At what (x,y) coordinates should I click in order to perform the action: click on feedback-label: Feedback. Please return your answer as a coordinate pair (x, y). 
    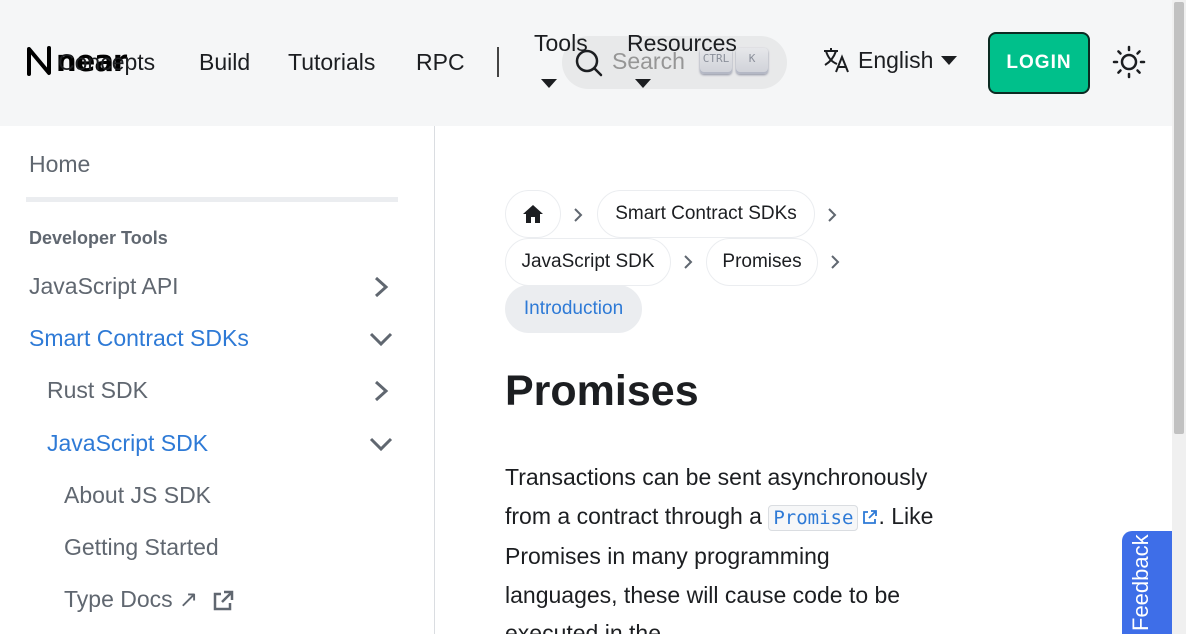
    Looking at the image, I should click on (1140, 582).